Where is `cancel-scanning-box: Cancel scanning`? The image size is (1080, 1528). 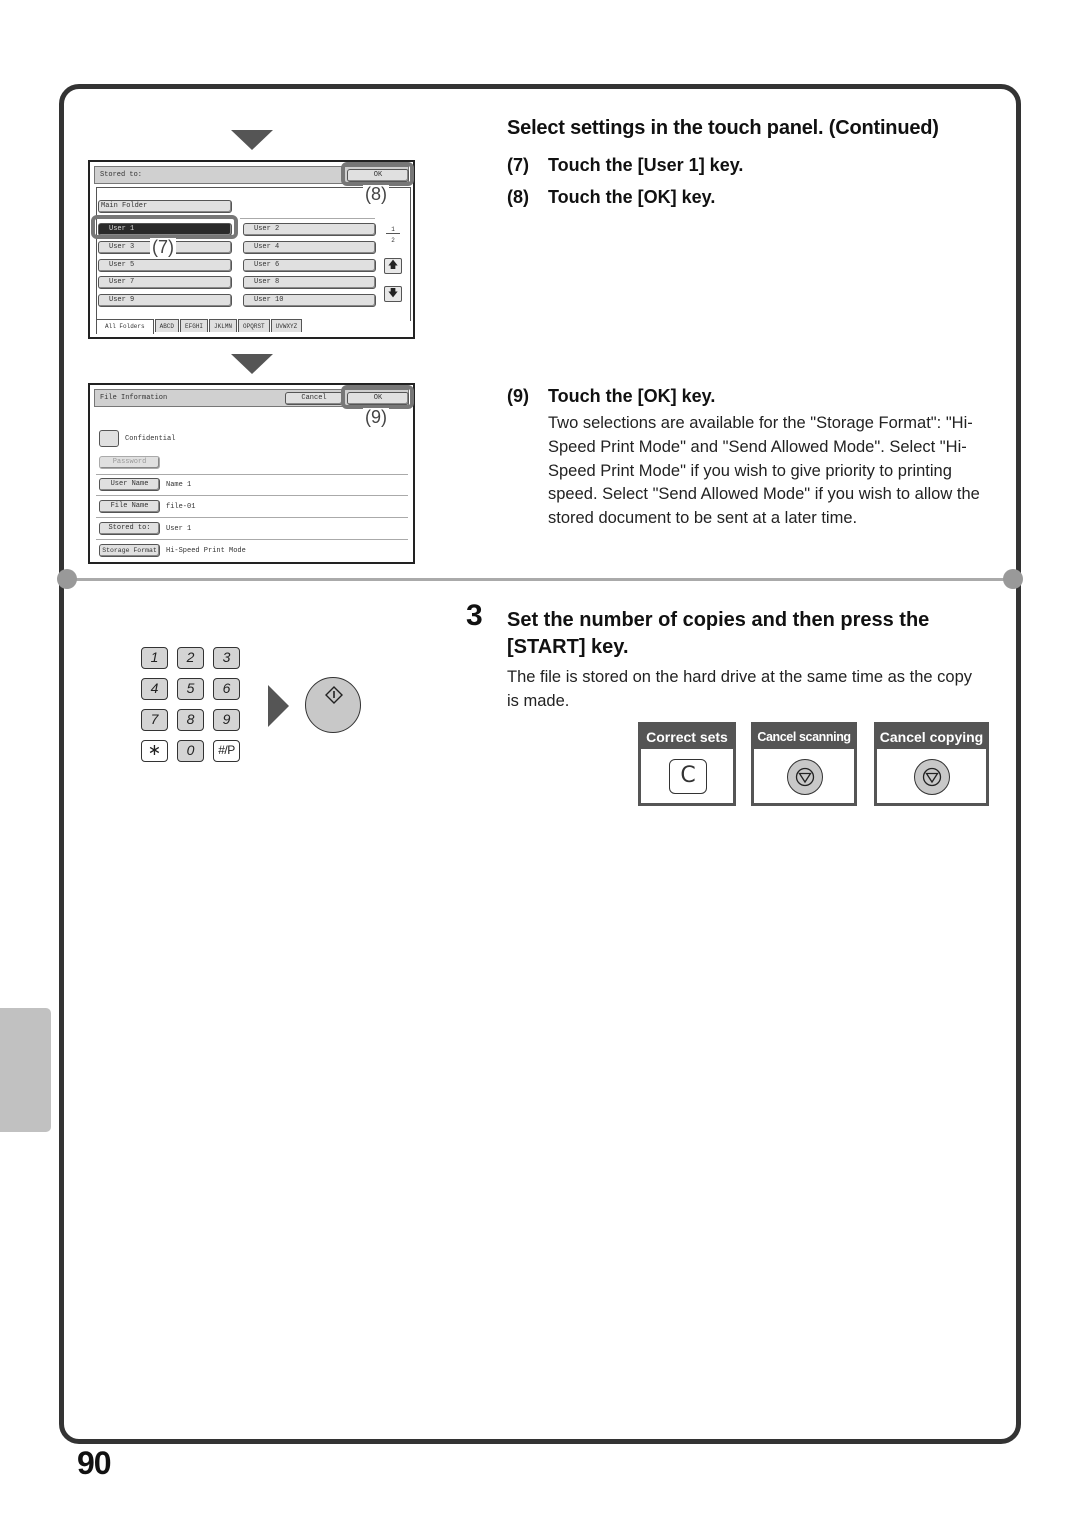
cancel-scanning-box: Cancel scanning is located at coordinates (804, 764).